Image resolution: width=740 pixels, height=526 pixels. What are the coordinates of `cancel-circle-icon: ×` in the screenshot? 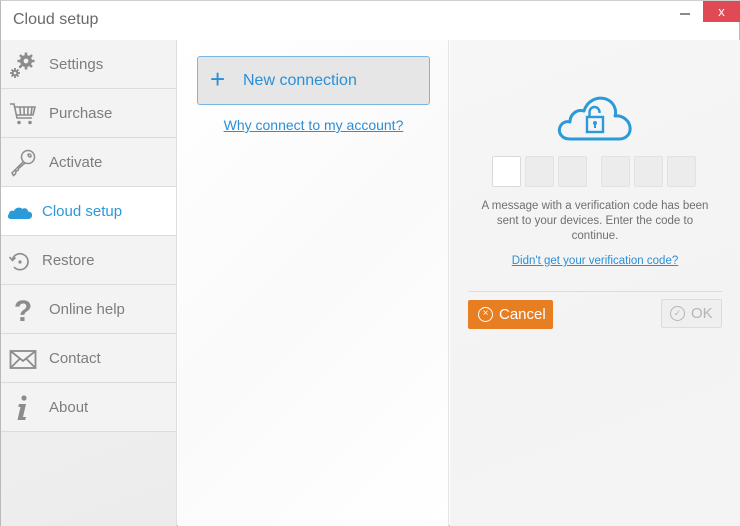 It's located at (485, 314).